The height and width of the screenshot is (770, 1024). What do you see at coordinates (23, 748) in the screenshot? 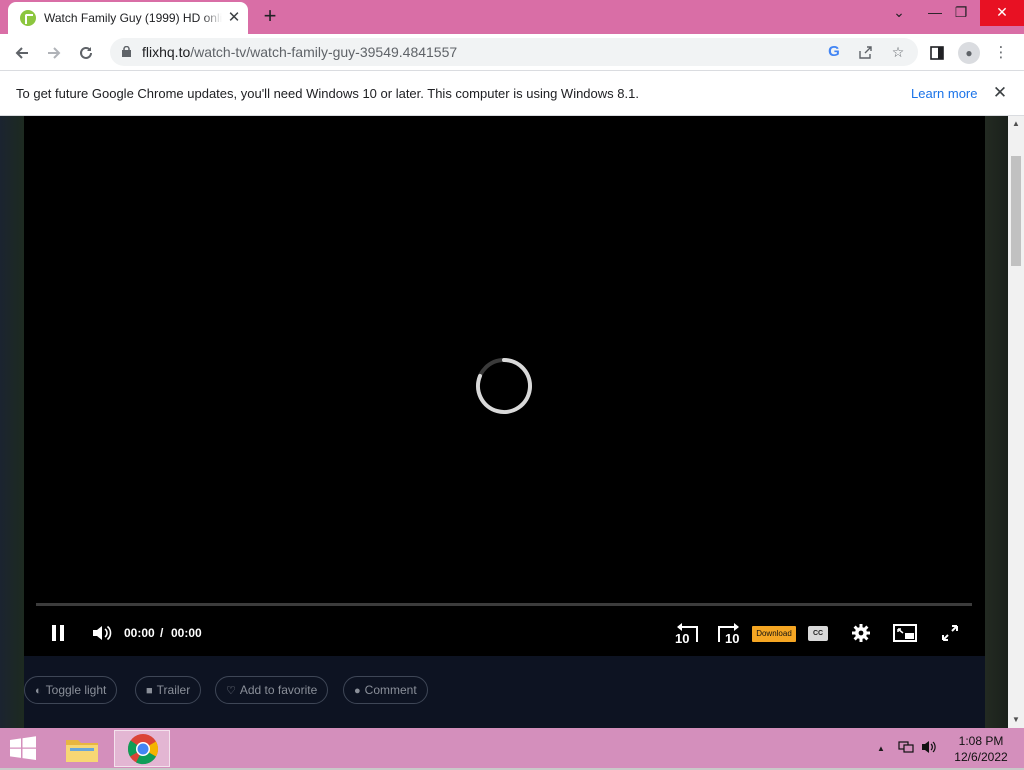
I see `windows-start-icon` at bounding box center [23, 748].